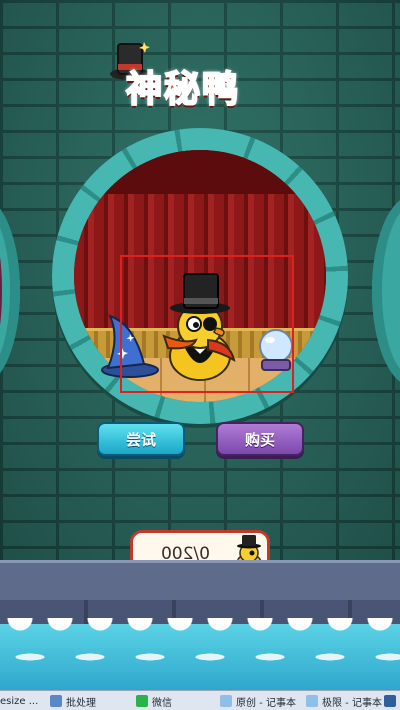 This screenshot has width=400, height=710. What do you see at coordinates (81, 703) in the screenshot?
I see `taskbar-item-label: 批处理` at bounding box center [81, 703].